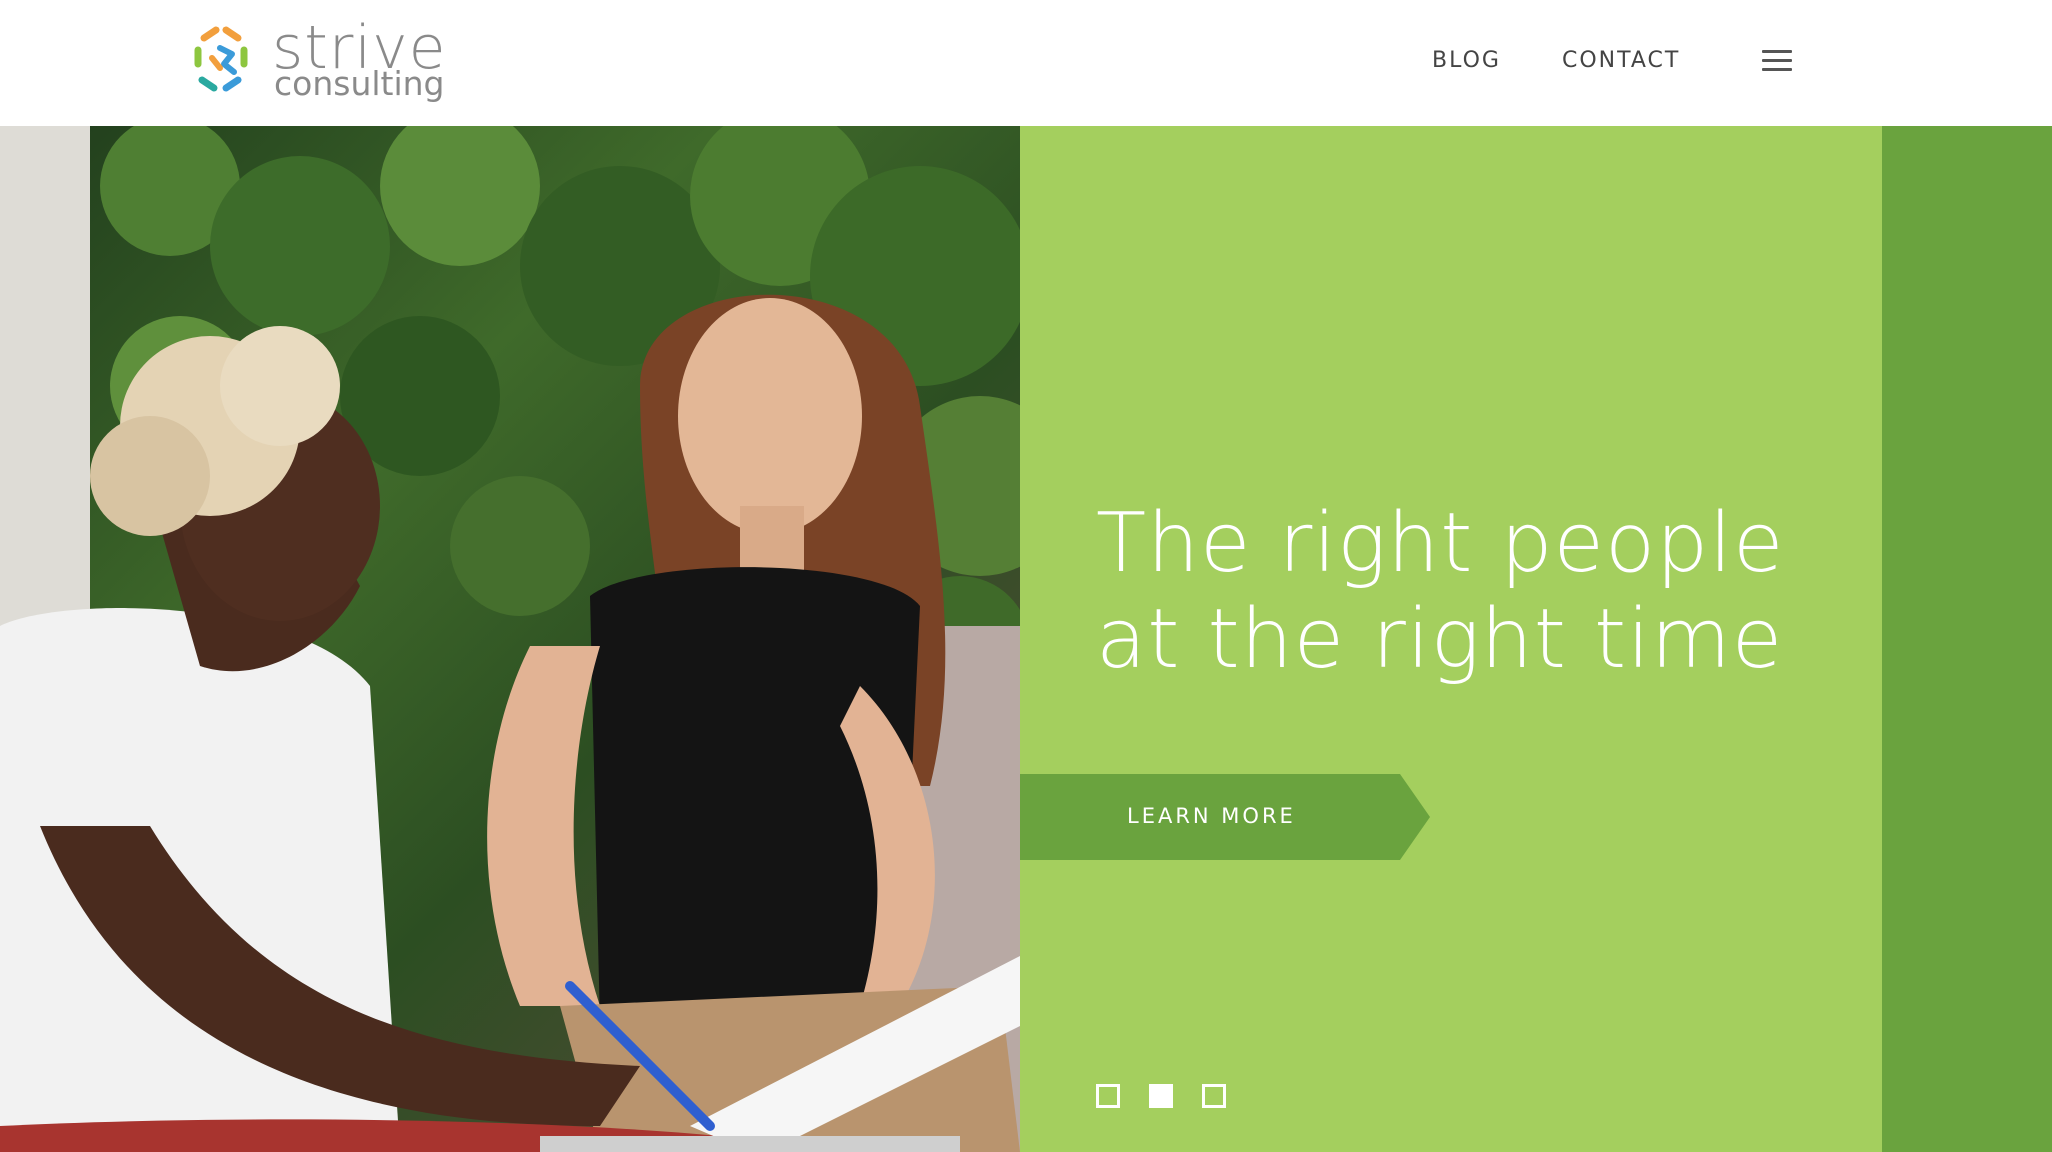 This screenshot has height=1152, width=2052. I want to click on hamburger-icon-bottom-bar, so click(1777, 69).